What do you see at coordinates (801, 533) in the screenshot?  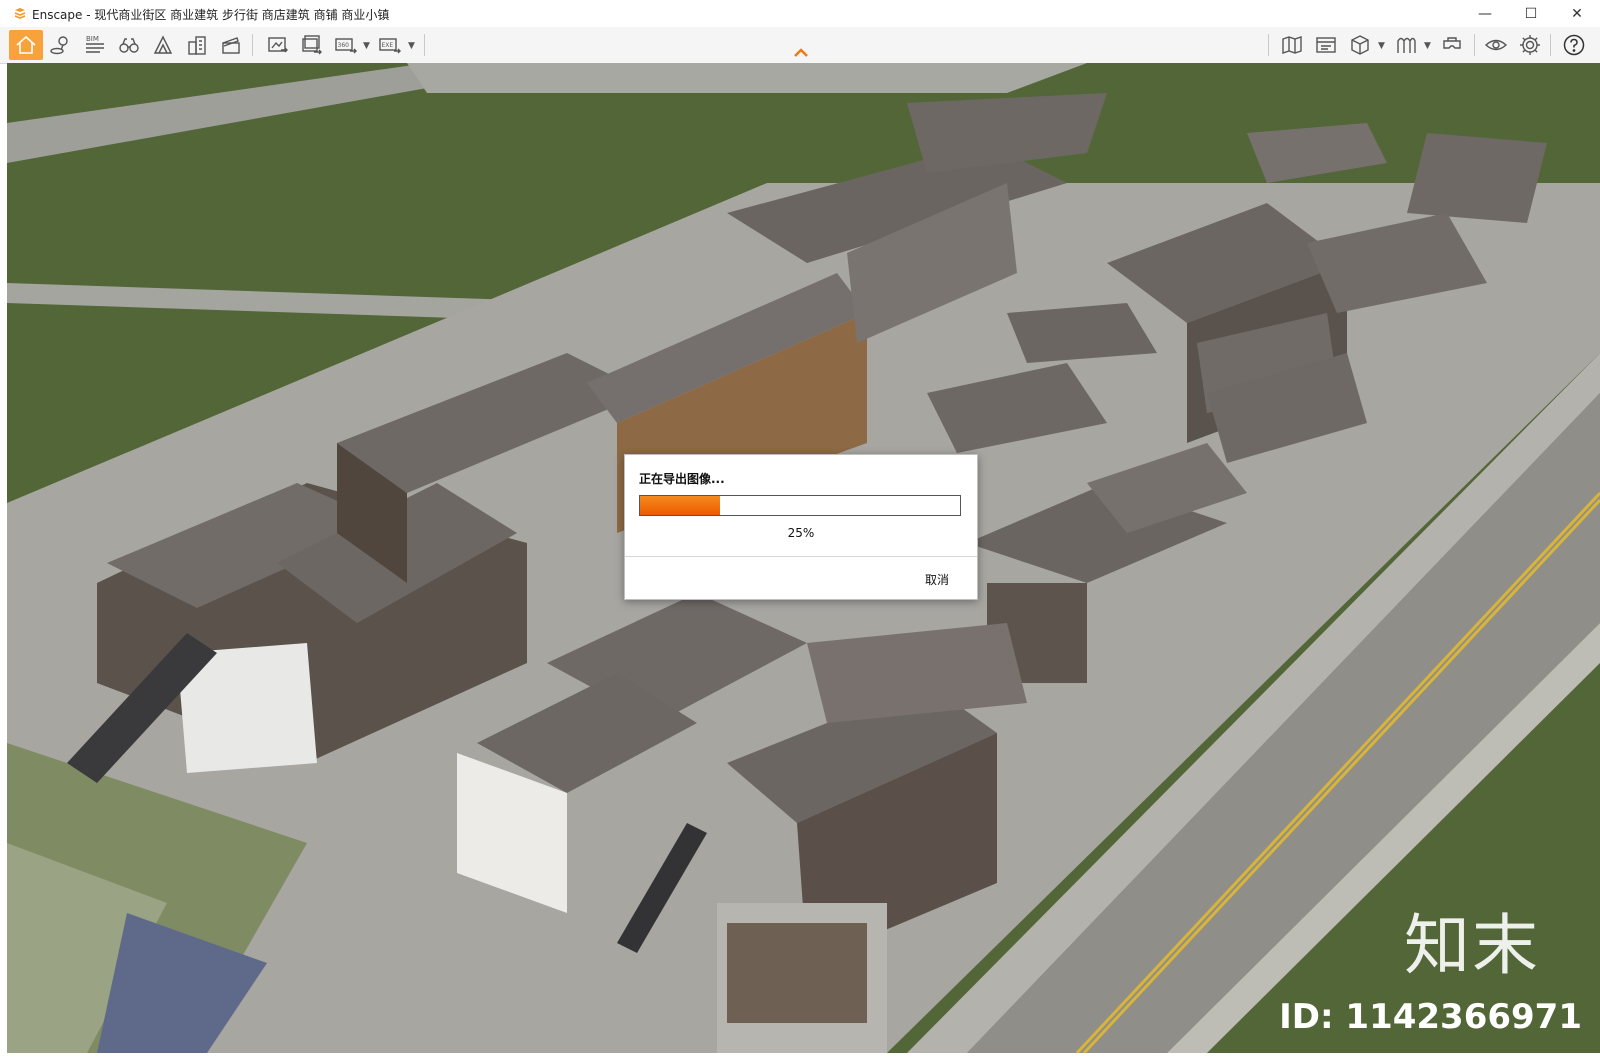 I see `progress-percent: 25%` at bounding box center [801, 533].